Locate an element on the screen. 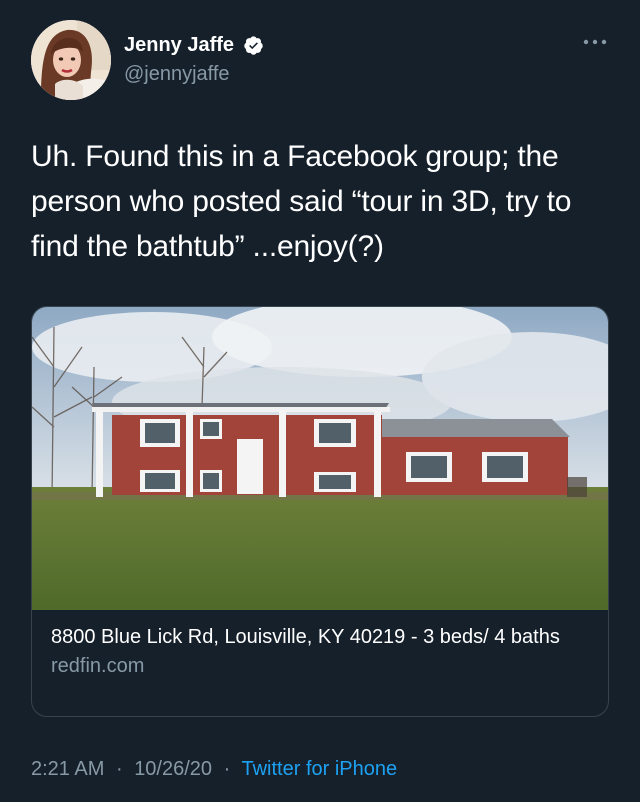 The height and width of the screenshot is (802, 640). card-domain: redfin.com is located at coordinates (98, 666).